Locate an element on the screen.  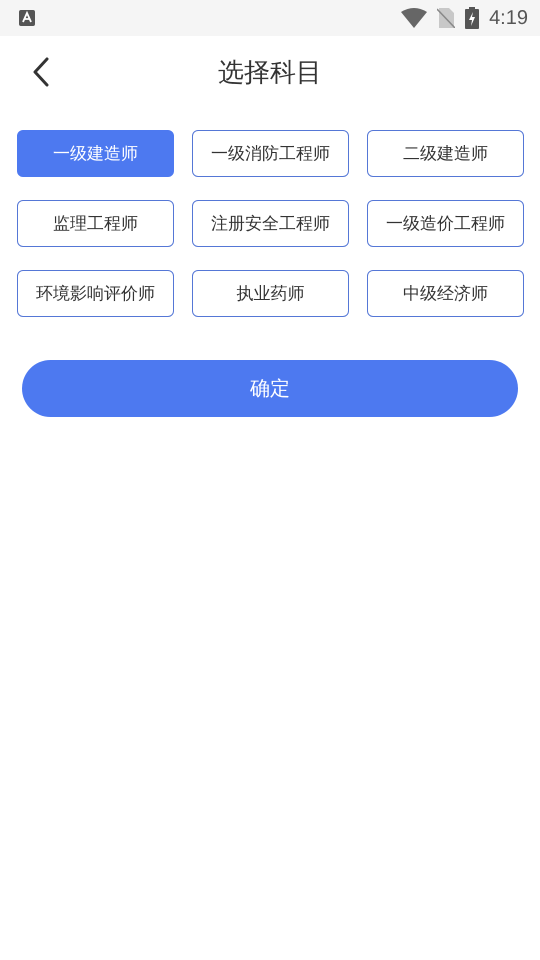
subject-option: 一级消防工程师 is located at coordinates (270, 153).